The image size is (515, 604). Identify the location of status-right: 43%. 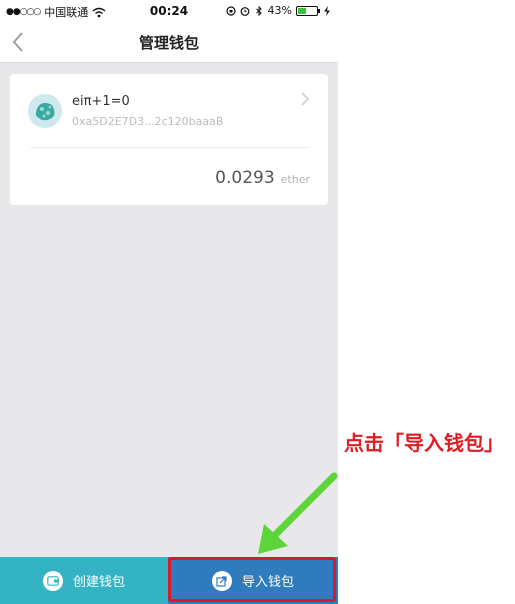
(278, 10).